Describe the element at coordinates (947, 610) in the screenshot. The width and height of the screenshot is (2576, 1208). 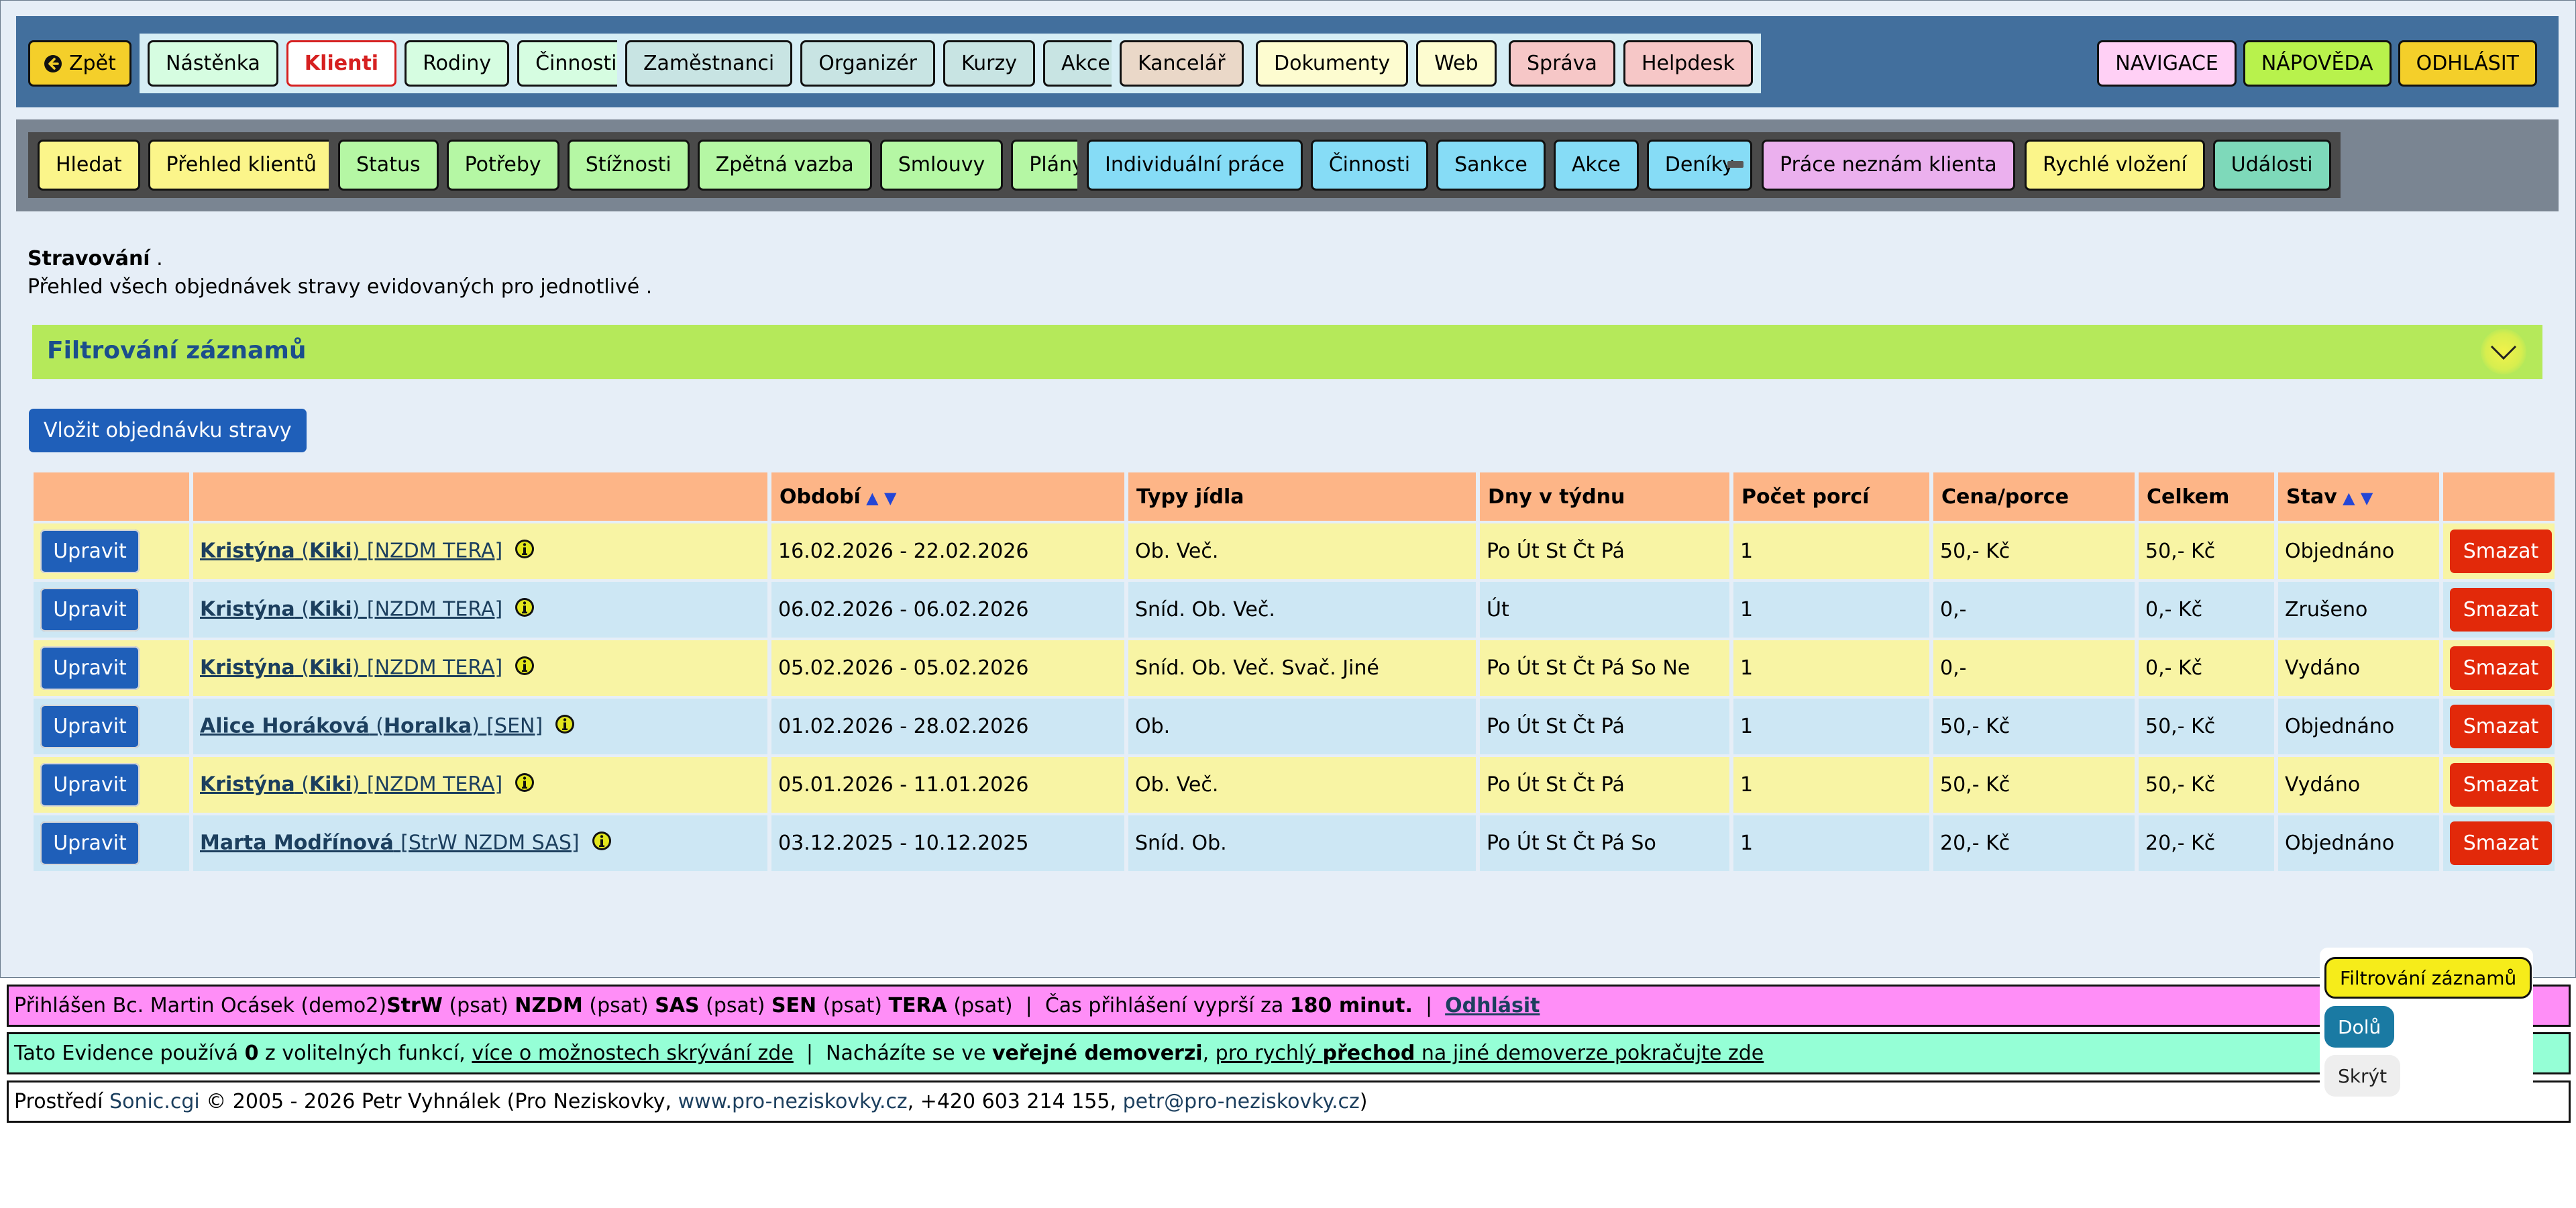
I see `period-cell: 06.02.2026 - 06.02.2026` at that location.